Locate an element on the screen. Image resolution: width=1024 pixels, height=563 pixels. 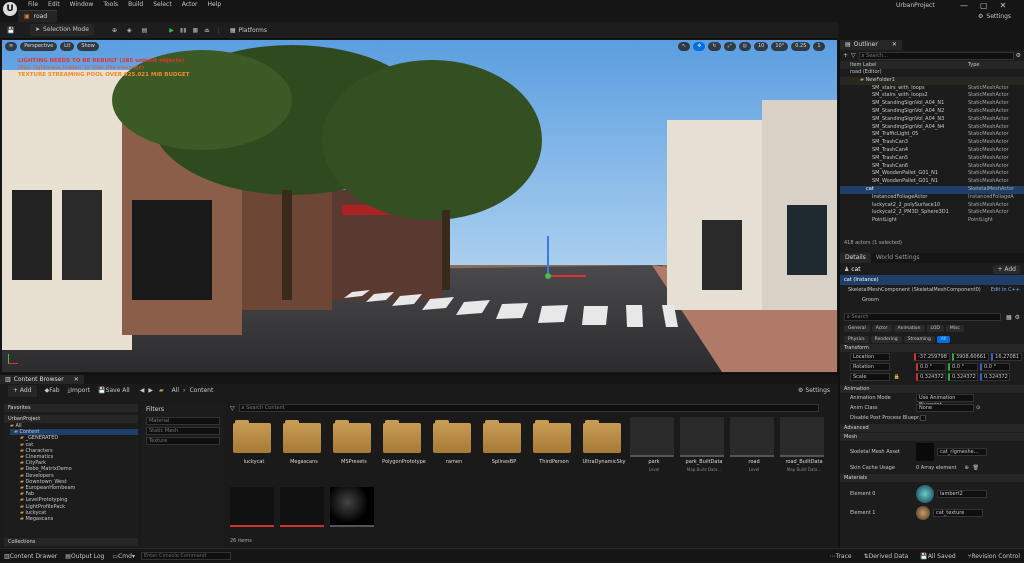
outliner-row: SM_StandingSignVol_A04_N1 StaticMeshActor is located at coordinates (932, 104).